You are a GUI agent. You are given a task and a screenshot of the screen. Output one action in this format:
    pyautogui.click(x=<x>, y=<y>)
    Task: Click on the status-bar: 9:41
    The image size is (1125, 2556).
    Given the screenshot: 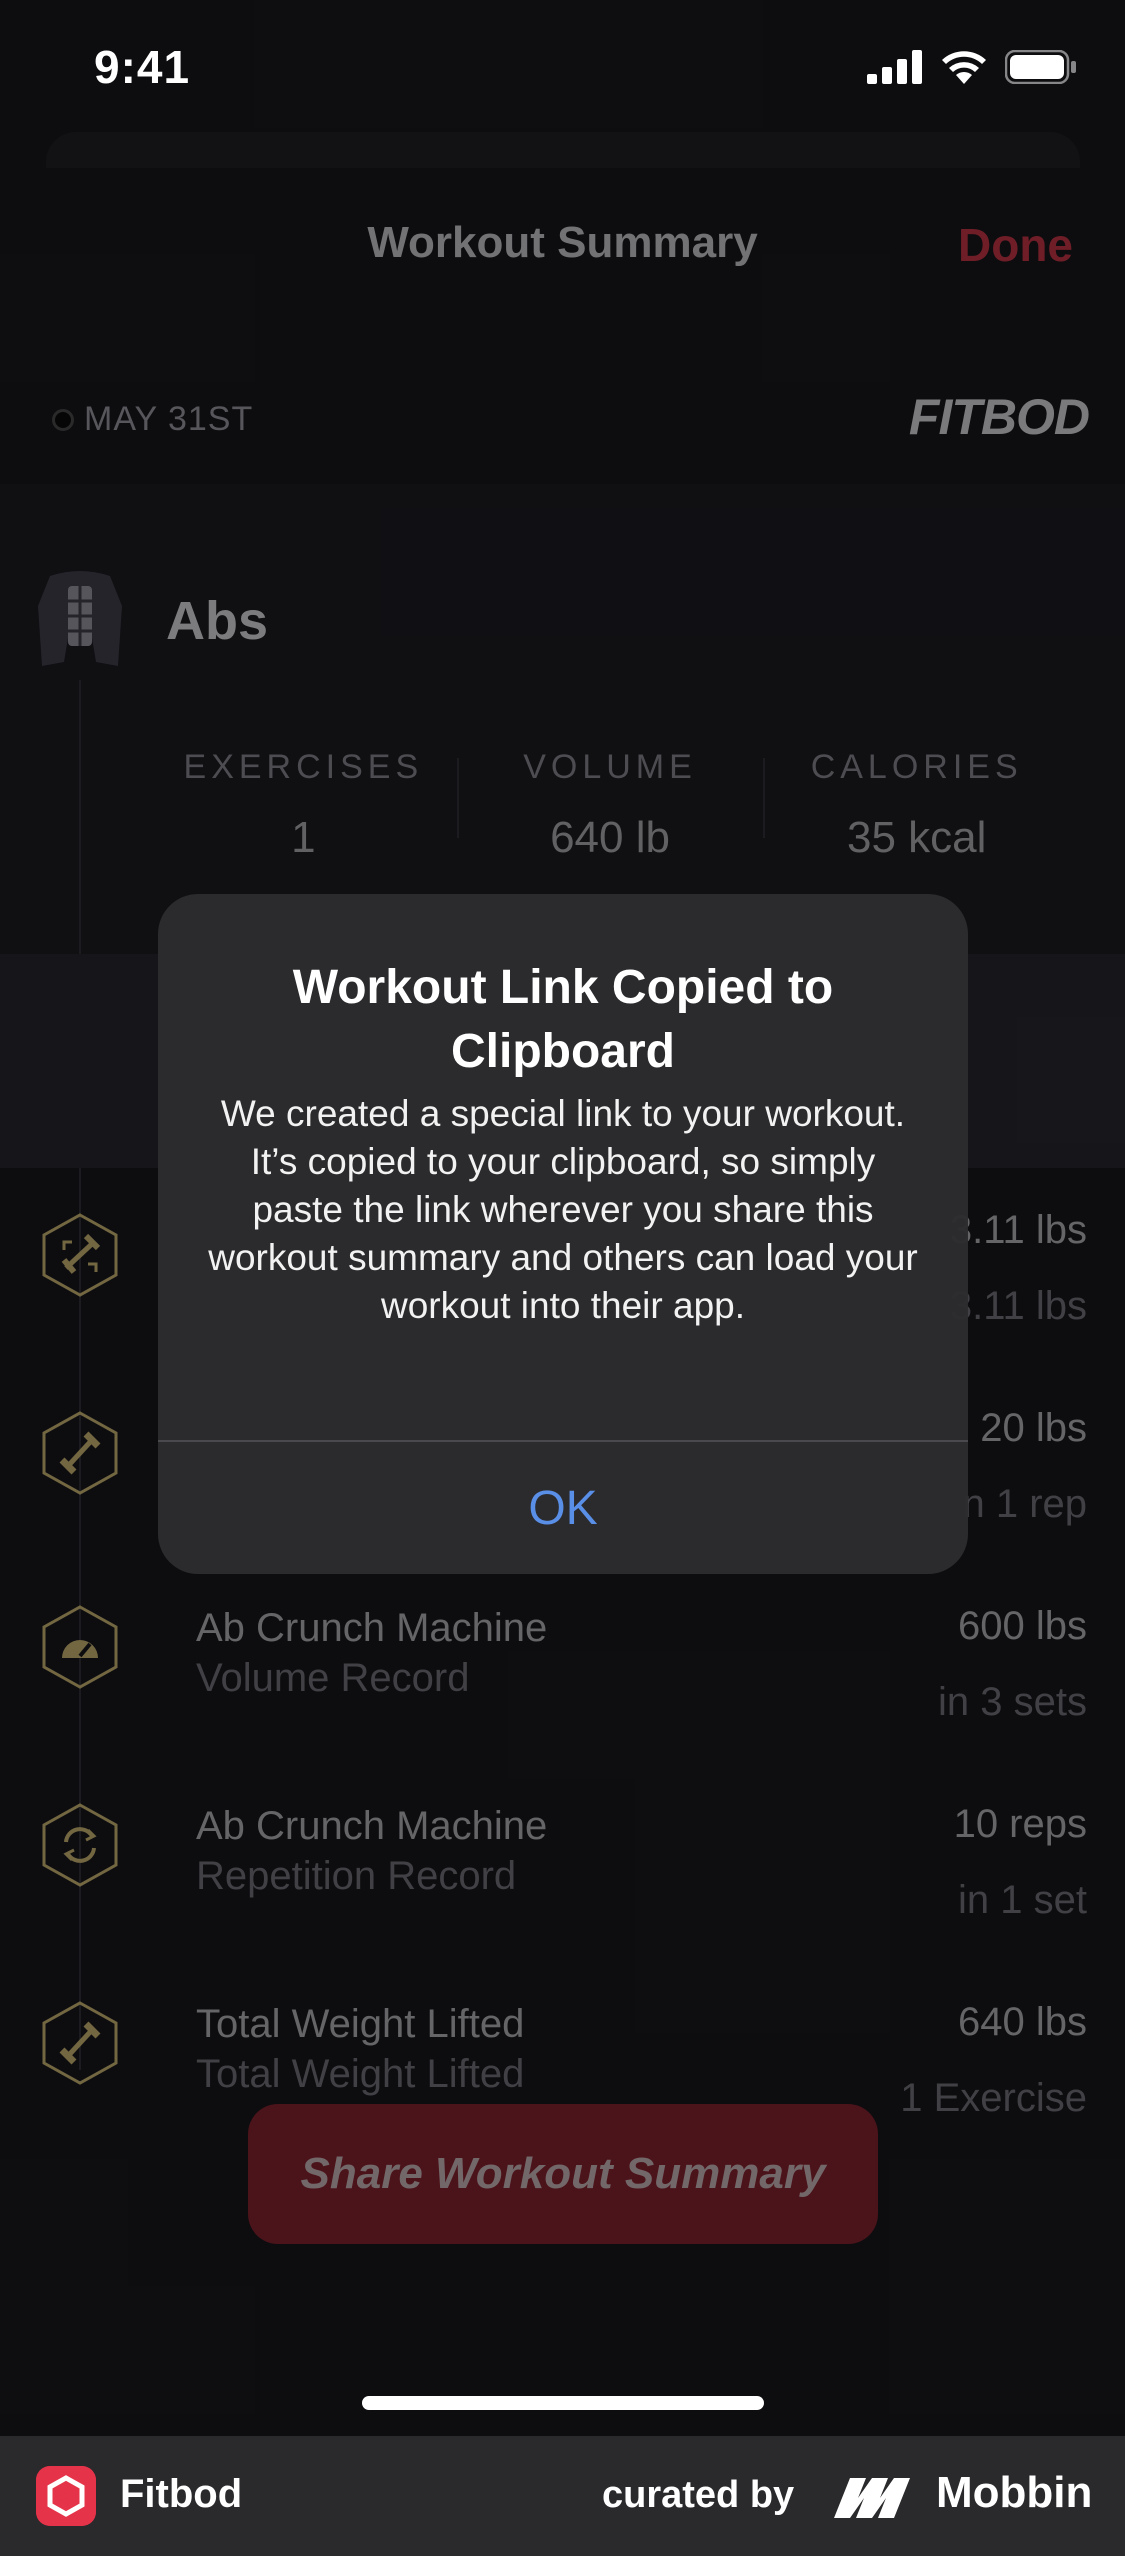 What is the action you would take?
    pyautogui.click(x=562, y=70)
    